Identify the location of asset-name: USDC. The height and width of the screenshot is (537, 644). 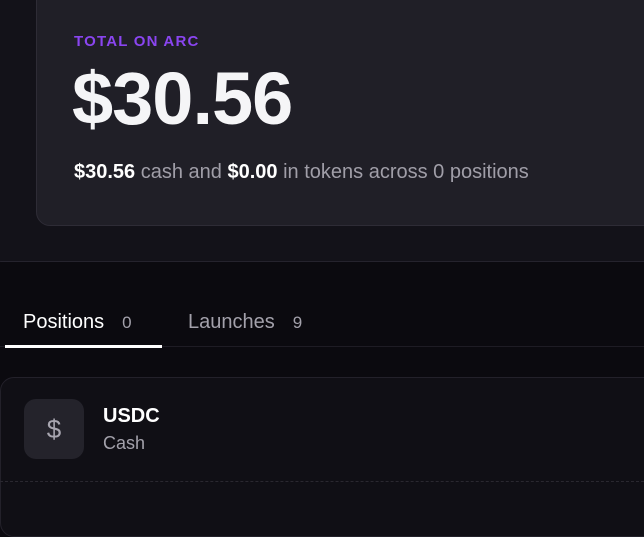
(131, 416).